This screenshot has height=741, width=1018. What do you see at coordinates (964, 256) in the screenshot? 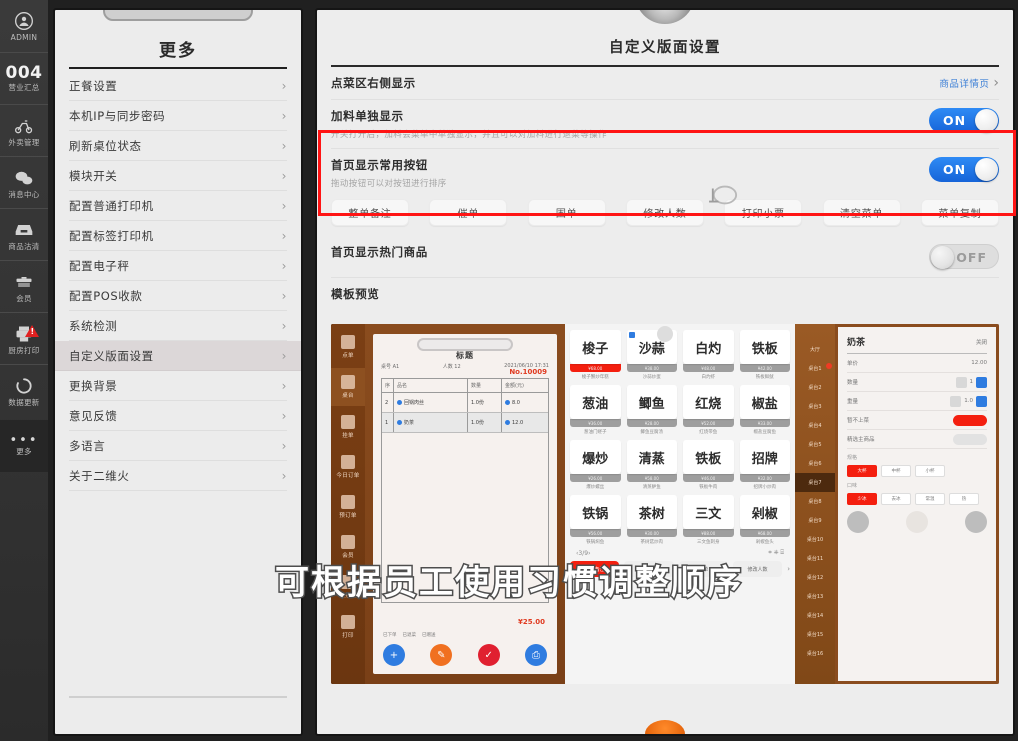
I see `toggle-home-hot-products: OFF` at bounding box center [964, 256].